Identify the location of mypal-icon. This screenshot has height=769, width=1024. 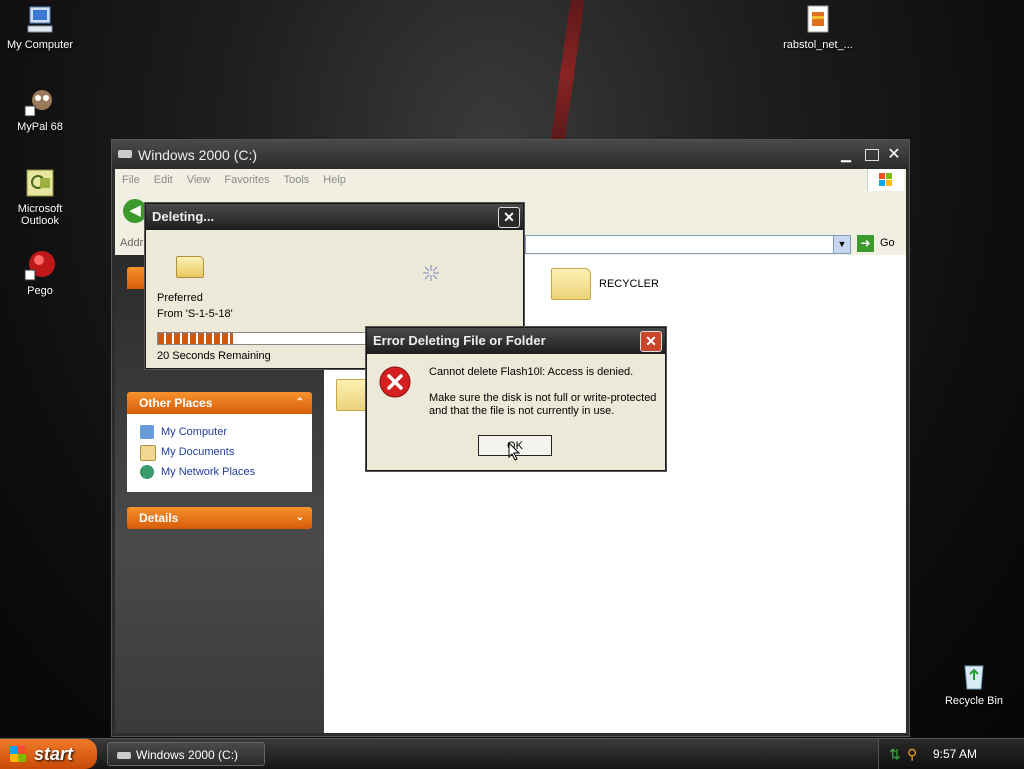
(40, 102).